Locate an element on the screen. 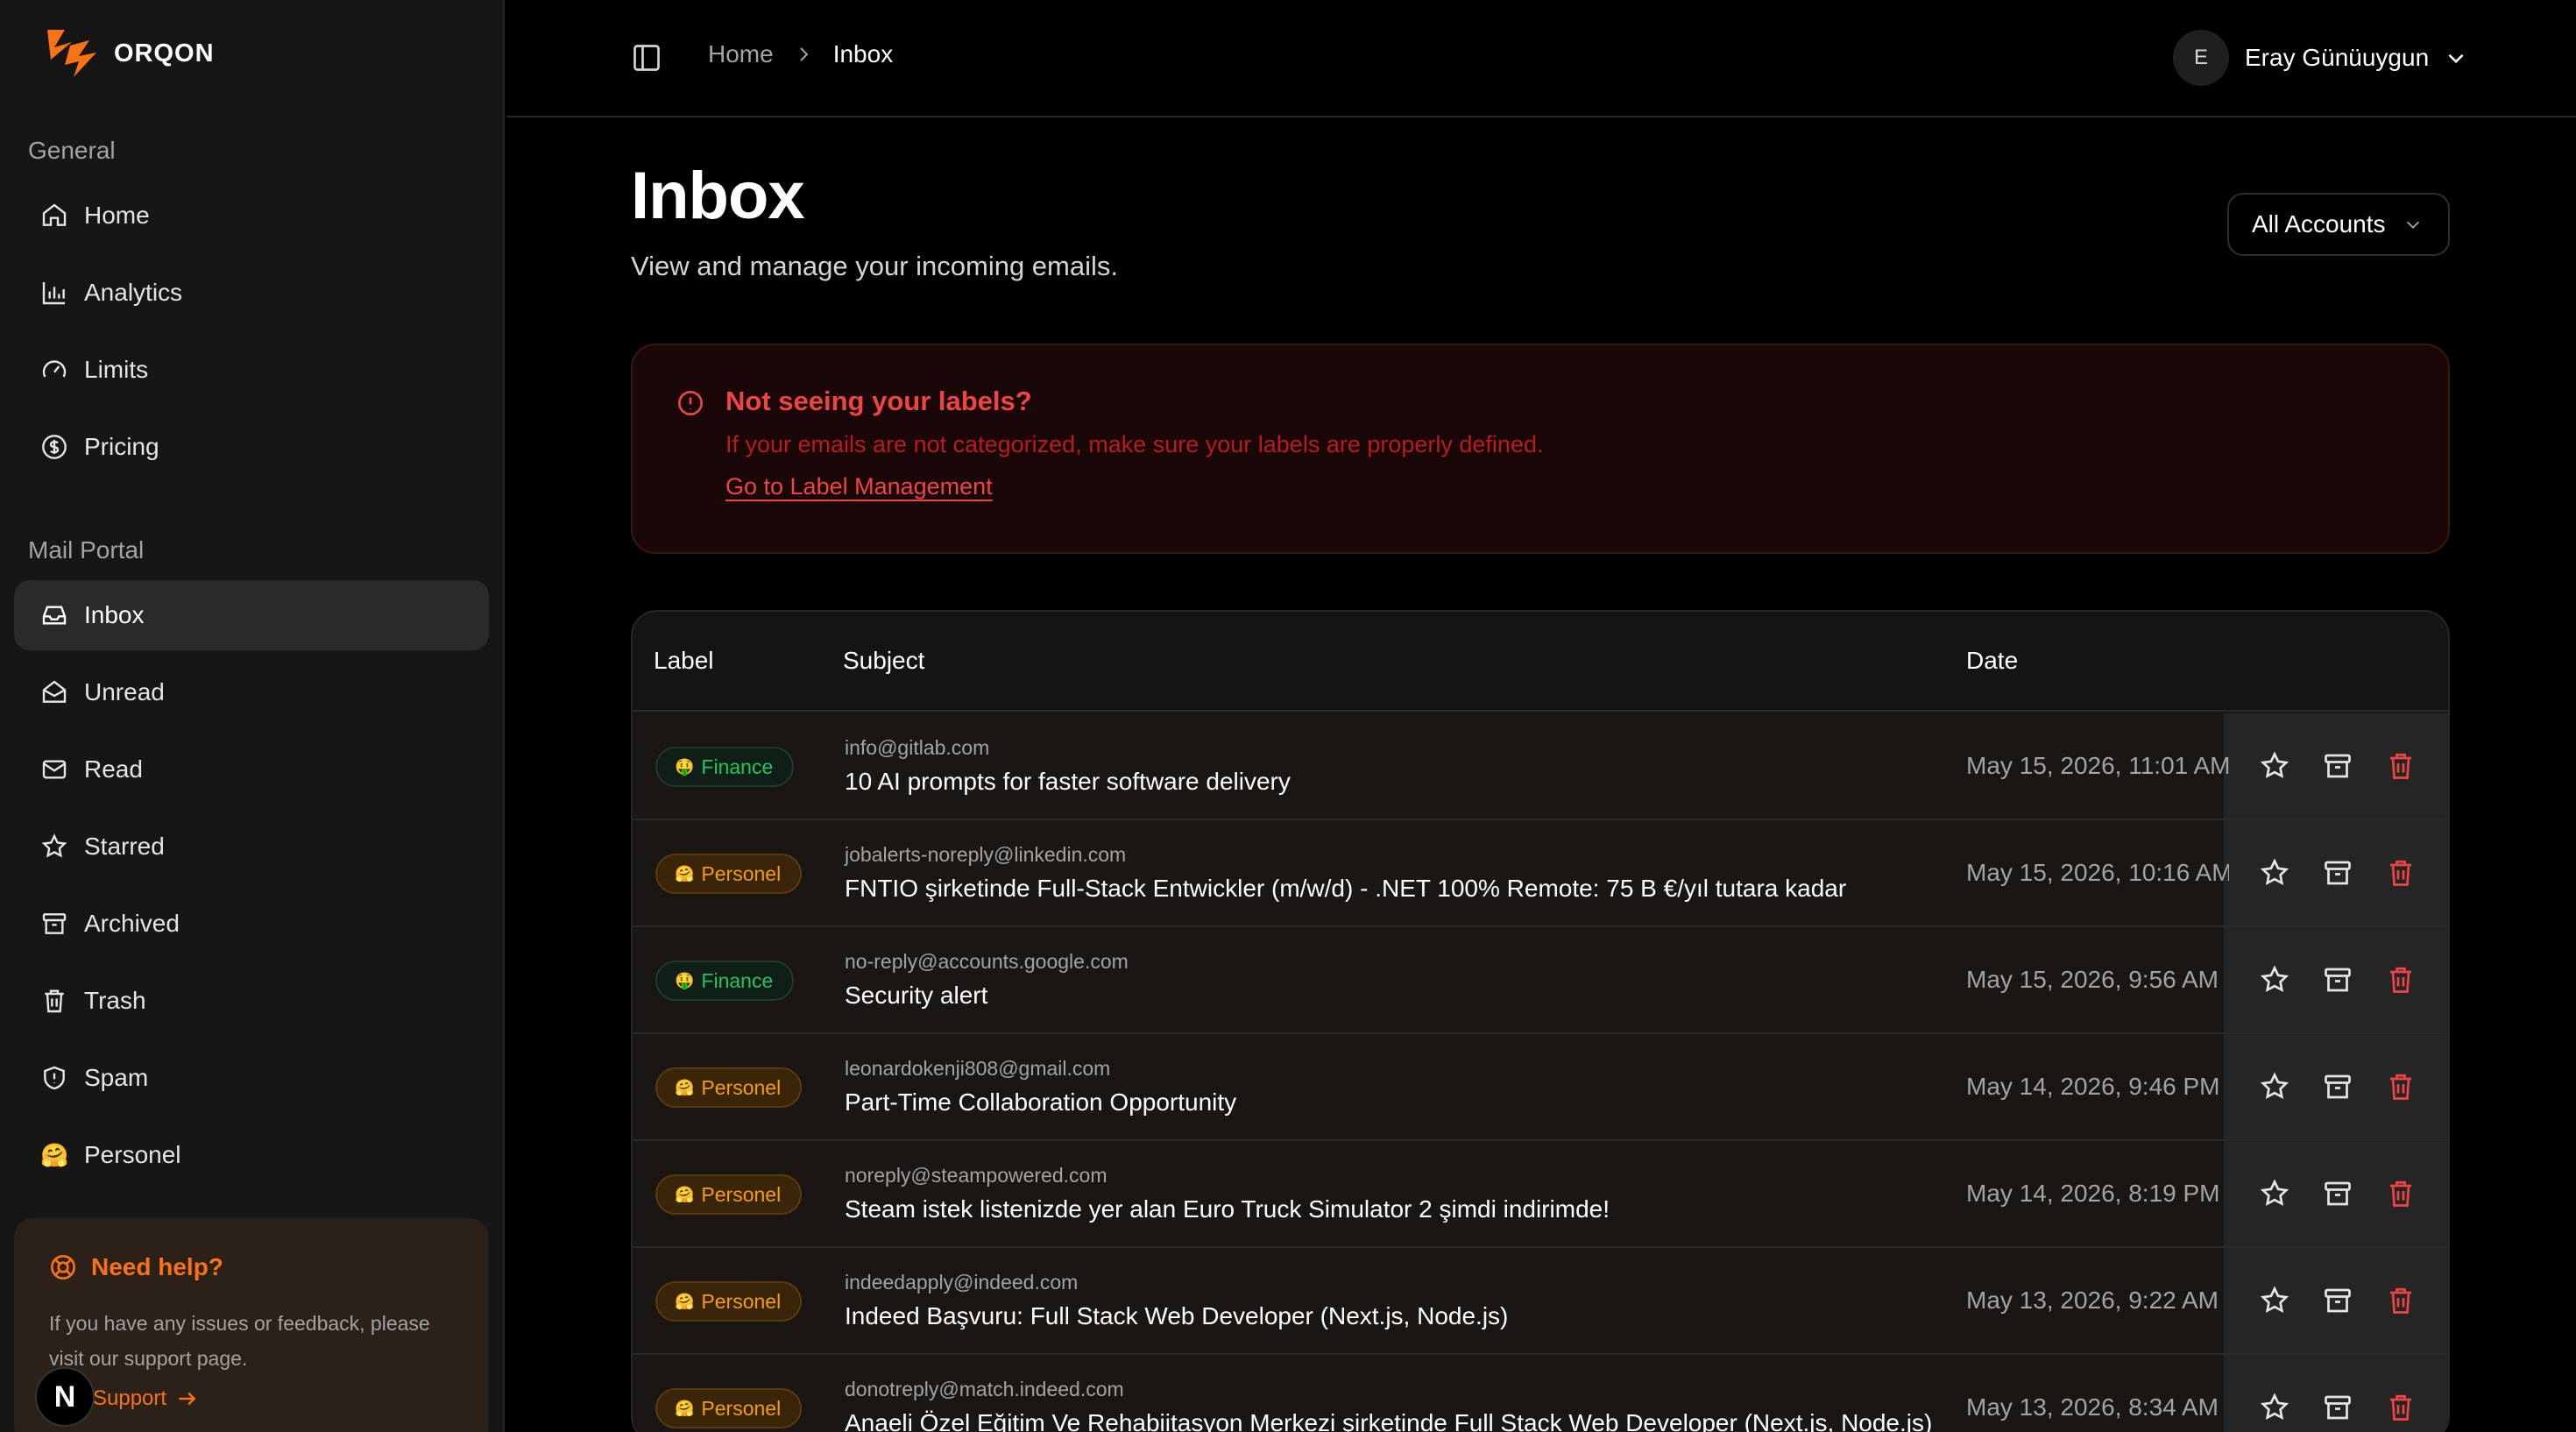 The image size is (2576, 1432). user-menu: E Eray Günüuygun is located at coordinates (2320, 58).